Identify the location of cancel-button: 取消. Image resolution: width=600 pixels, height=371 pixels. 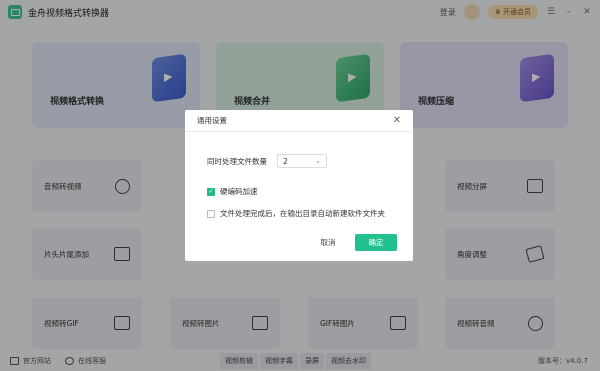
(328, 242).